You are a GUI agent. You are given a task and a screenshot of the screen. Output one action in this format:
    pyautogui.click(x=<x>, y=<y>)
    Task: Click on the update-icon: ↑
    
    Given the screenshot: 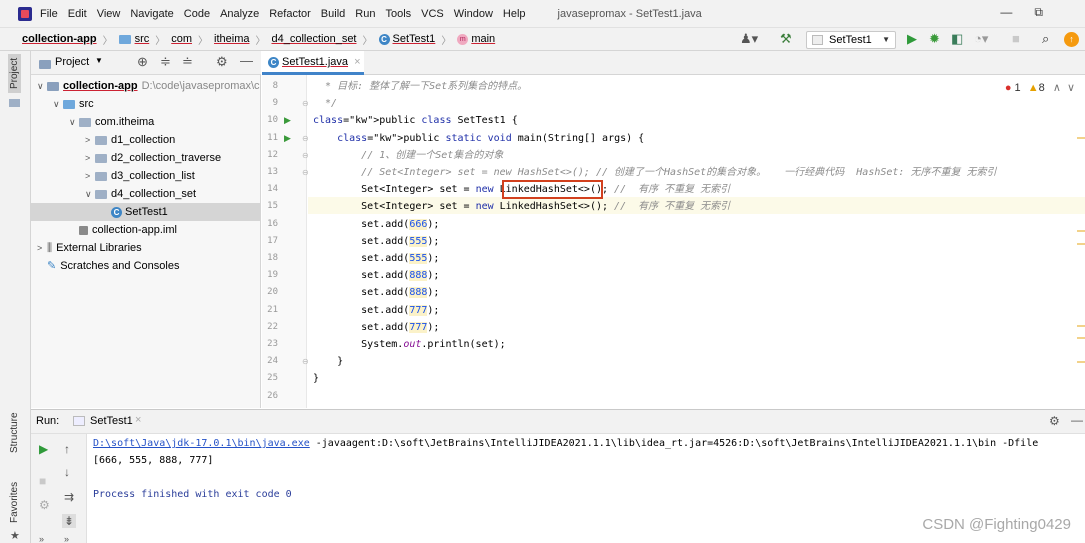 What is the action you would take?
    pyautogui.click(x=1071, y=39)
    